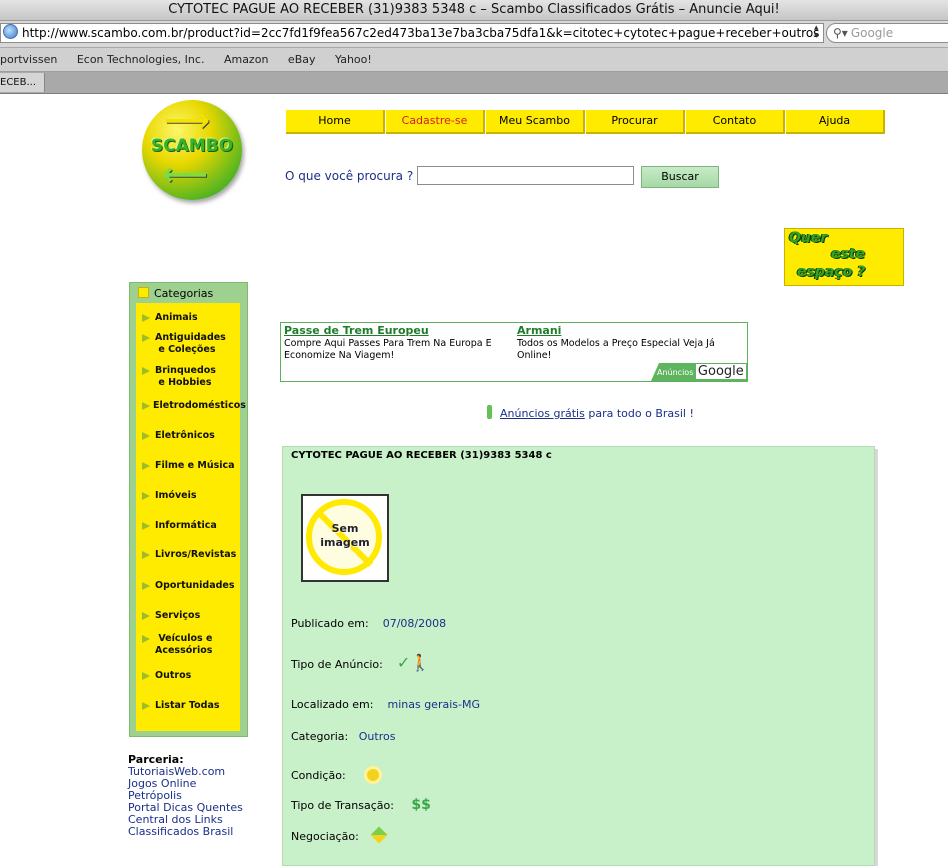 Image resolution: width=948 pixels, height=866 pixels. I want to click on free-ads-notice: Anúncios grátis para todo o Brasil !, so click(590, 412).